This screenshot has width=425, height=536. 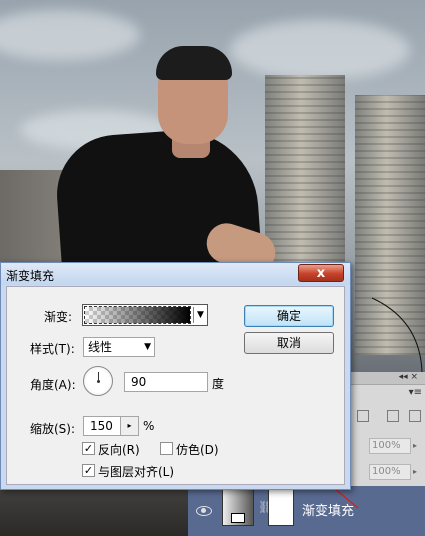 What do you see at coordinates (218, 384) in the screenshot?
I see `angle-unit: 度` at bounding box center [218, 384].